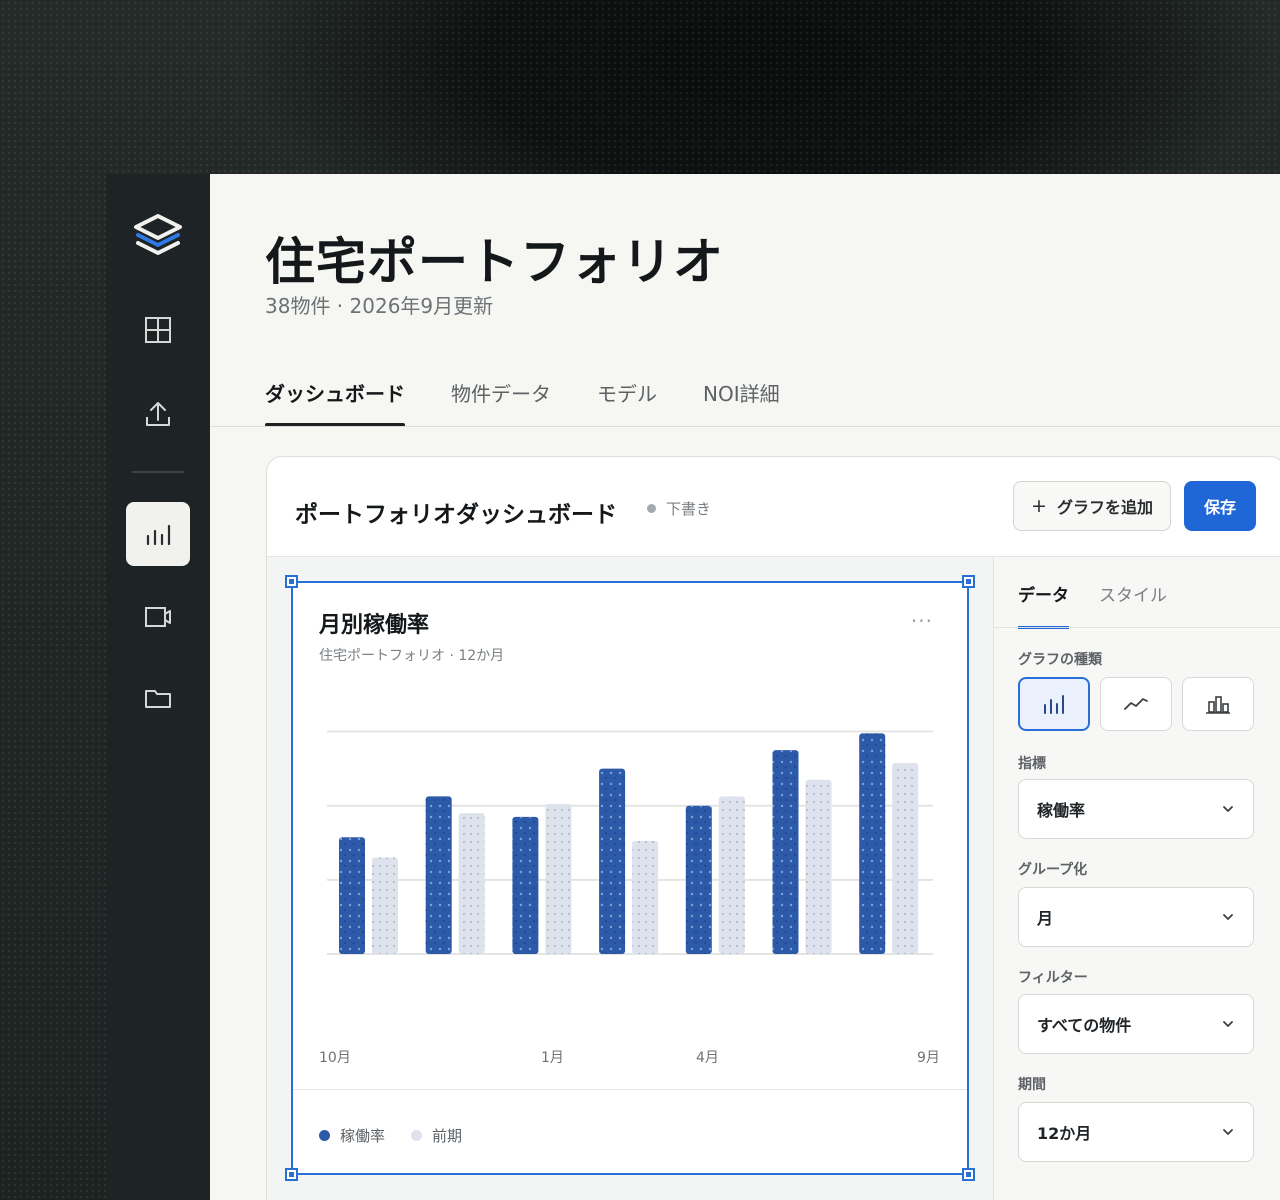 Image resolution: width=1280 pixels, height=1200 pixels. I want to click on grid-icon, so click(158, 330).